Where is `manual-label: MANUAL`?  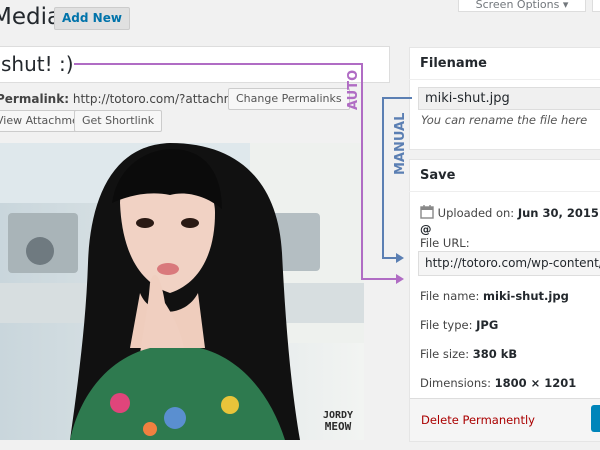
manual-label: MANUAL is located at coordinates (400, 144).